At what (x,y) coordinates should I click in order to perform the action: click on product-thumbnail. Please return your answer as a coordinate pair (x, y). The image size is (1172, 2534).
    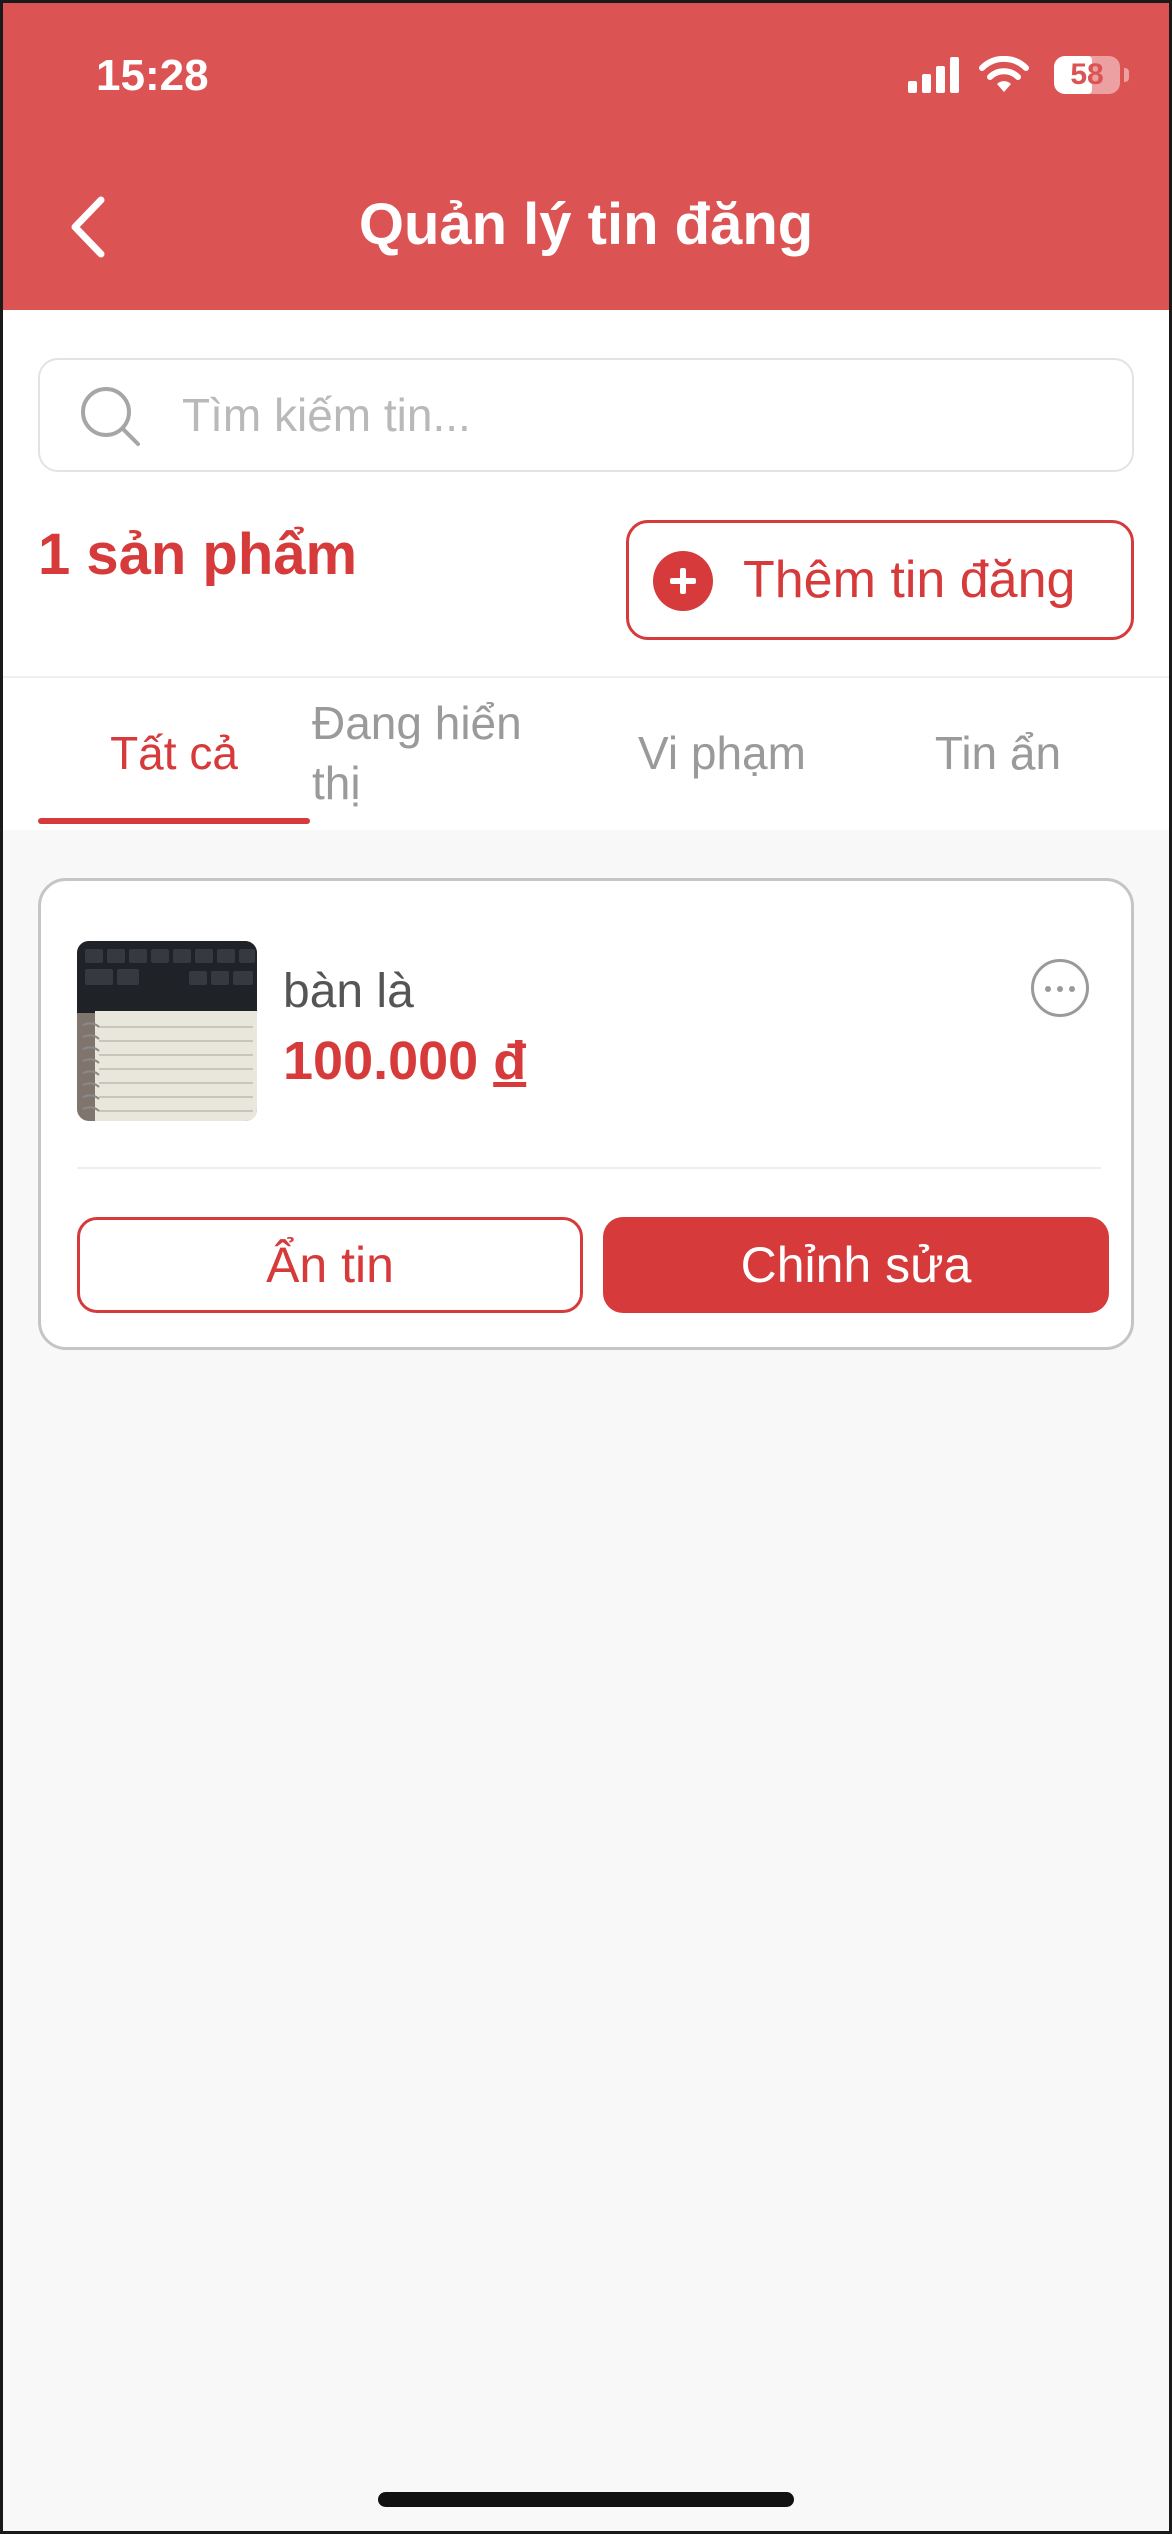
    Looking at the image, I should click on (167, 1031).